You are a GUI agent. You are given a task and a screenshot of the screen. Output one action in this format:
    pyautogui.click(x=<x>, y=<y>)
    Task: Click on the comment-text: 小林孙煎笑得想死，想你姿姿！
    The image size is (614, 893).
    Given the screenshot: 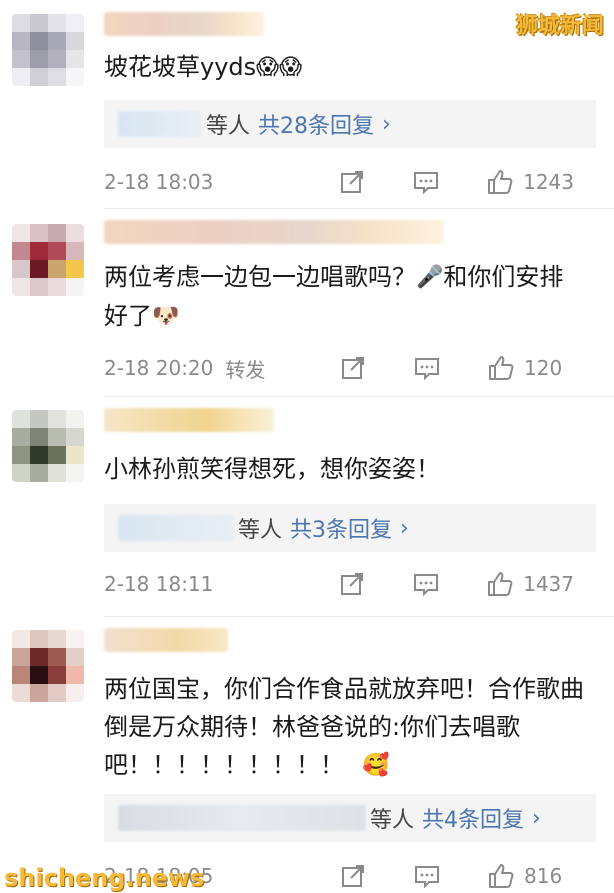 What is the action you would take?
    pyautogui.click(x=272, y=469)
    